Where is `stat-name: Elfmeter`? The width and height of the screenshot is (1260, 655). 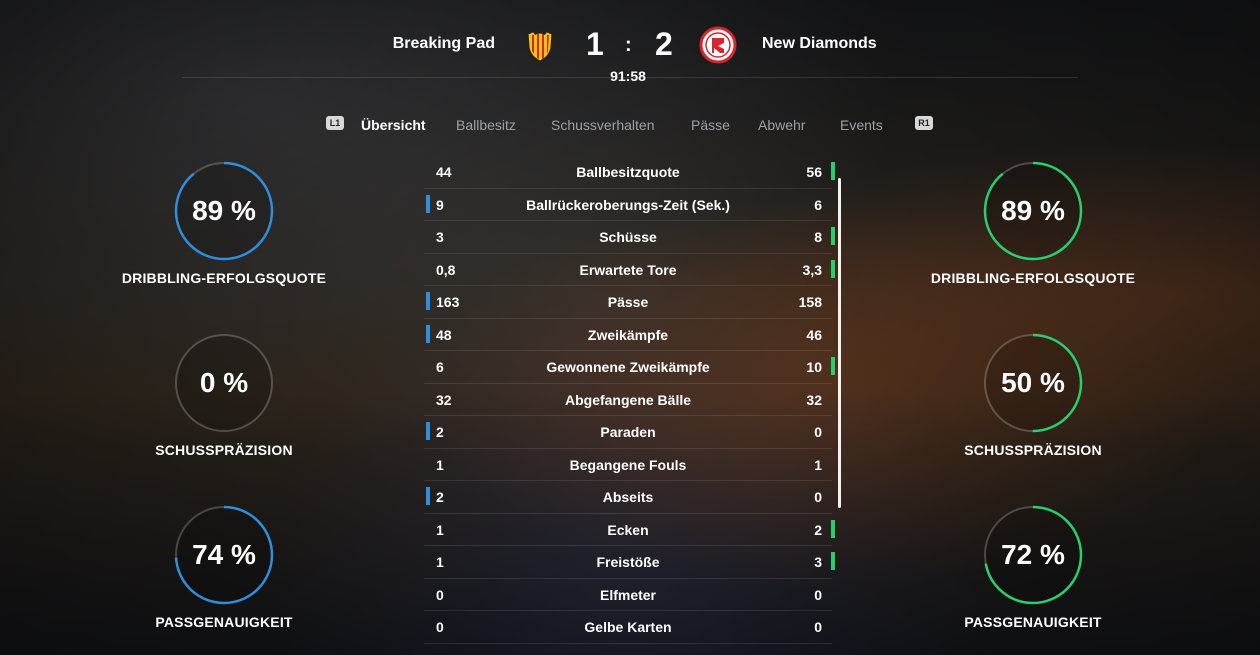
stat-name: Elfmeter is located at coordinates (628, 594).